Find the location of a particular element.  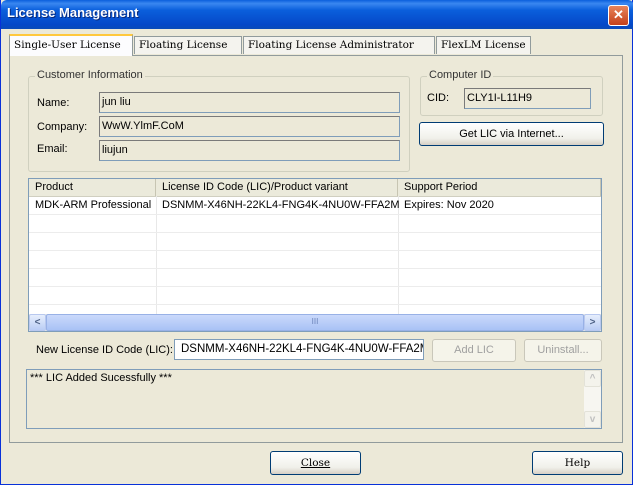

add-lic-button: Add LIC is located at coordinates (474, 350).